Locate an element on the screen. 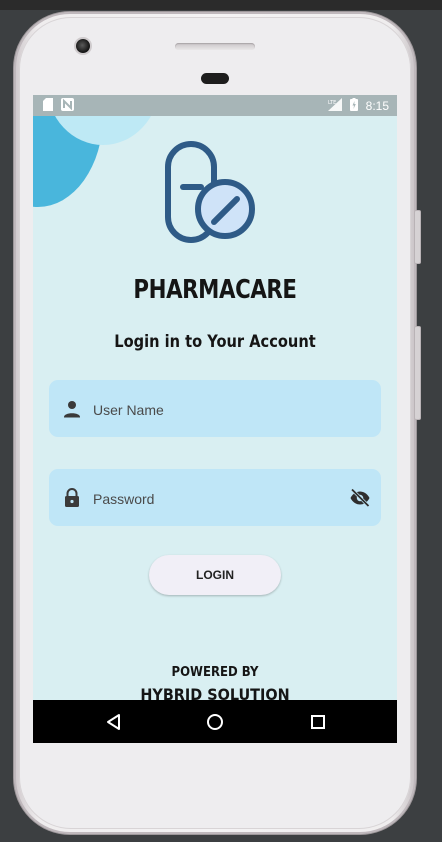 This screenshot has width=442, height=842. powered-by-label: POWERED BY is located at coordinates (215, 672).